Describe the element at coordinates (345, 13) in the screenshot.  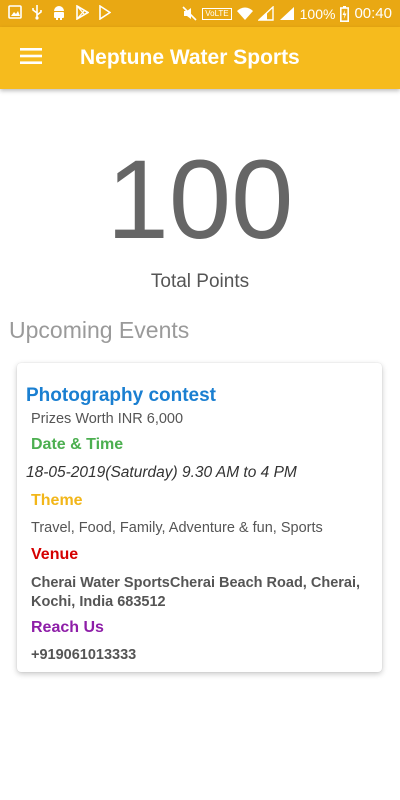
I see `battery-icon` at that location.